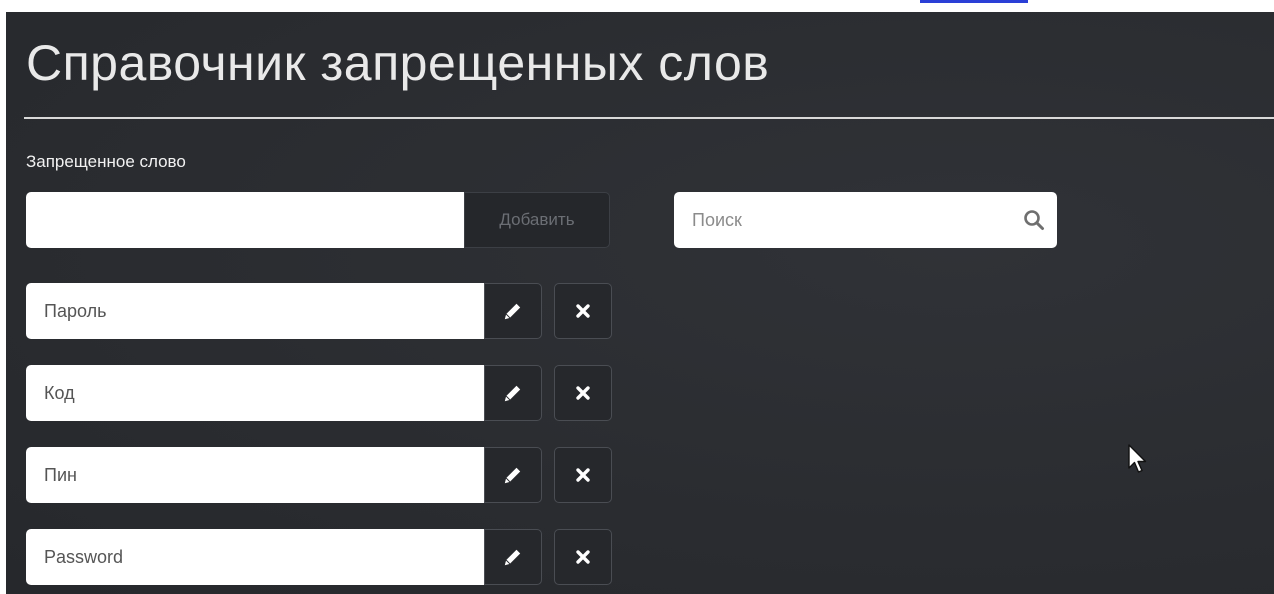 Image resolution: width=1274 pixels, height=594 pixels. Describe the element at coordinates (255, 475) in the screenshot. I see `word-field: Пин` at that location.